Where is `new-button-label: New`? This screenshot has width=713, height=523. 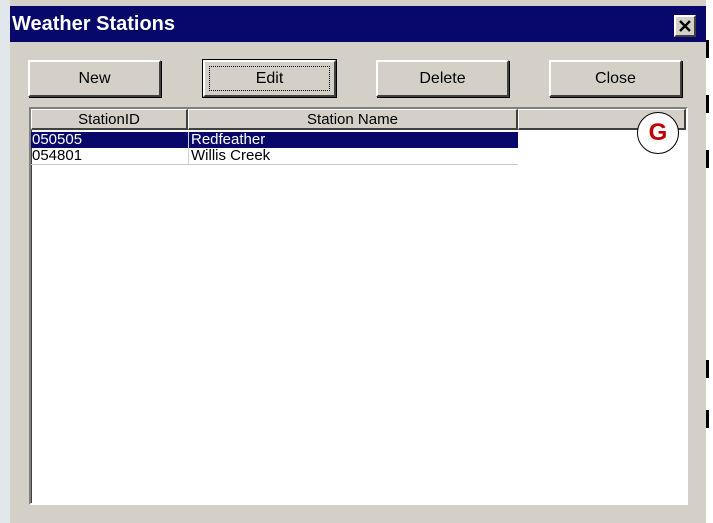 new-button-label: New is located at coordinates (94, 78).